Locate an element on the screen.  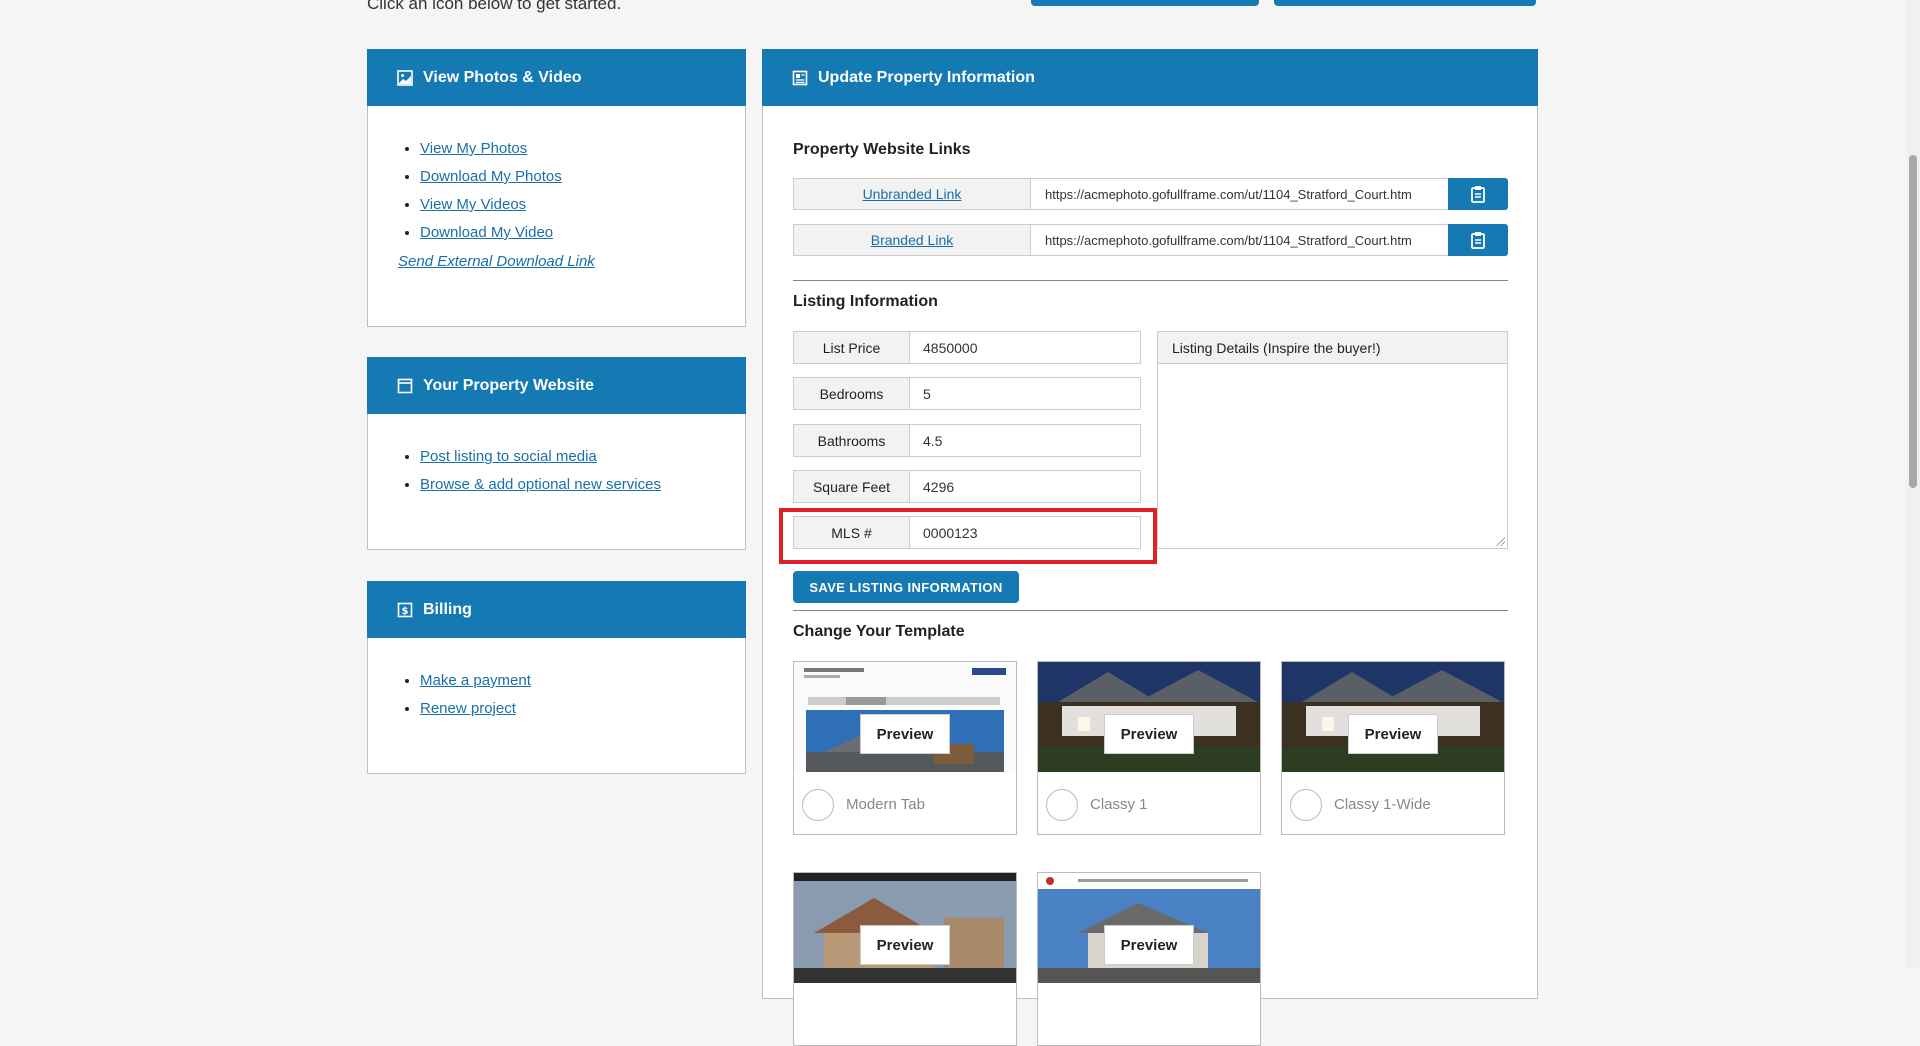
unbranded-link: Unbranded Link is located at coordinates (912, 194).